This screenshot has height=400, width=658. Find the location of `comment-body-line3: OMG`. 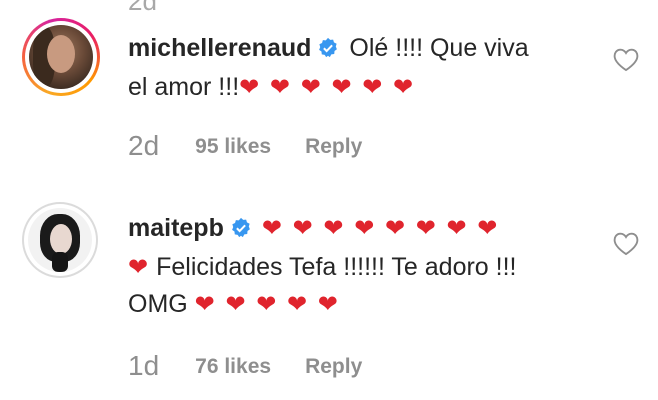

comment-body-line3: OMG is located at coordinates (158, 304).